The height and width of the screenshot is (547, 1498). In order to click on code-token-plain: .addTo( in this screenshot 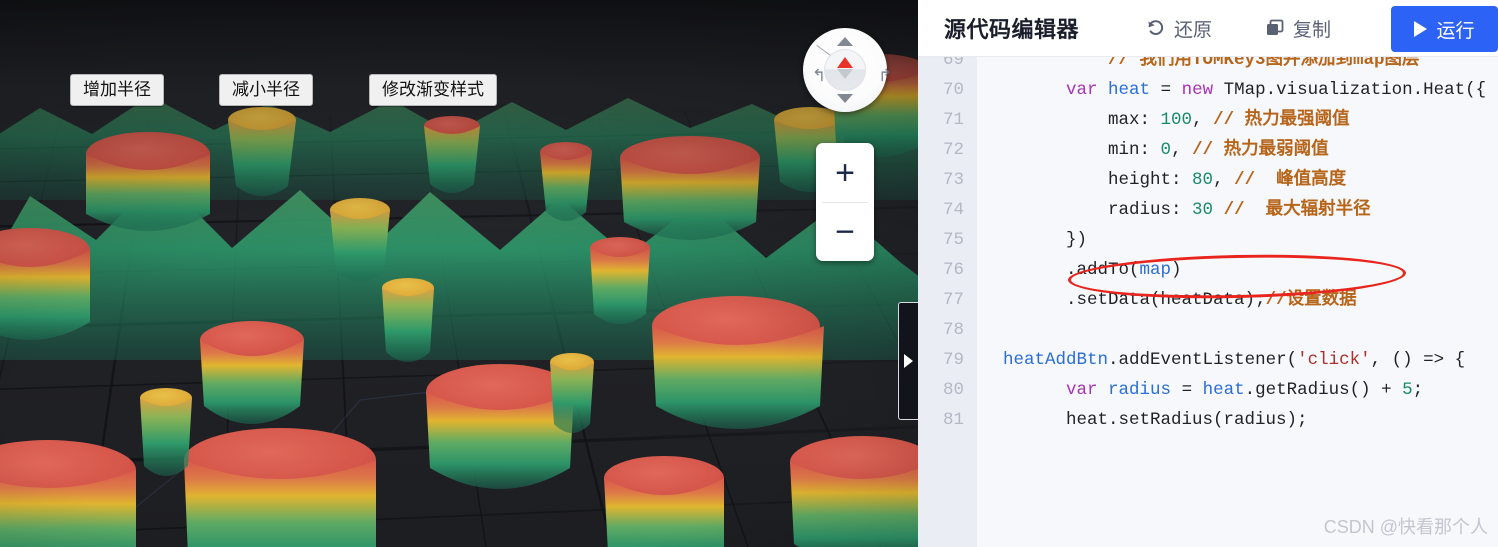, I will do `click(1061, 270)`.